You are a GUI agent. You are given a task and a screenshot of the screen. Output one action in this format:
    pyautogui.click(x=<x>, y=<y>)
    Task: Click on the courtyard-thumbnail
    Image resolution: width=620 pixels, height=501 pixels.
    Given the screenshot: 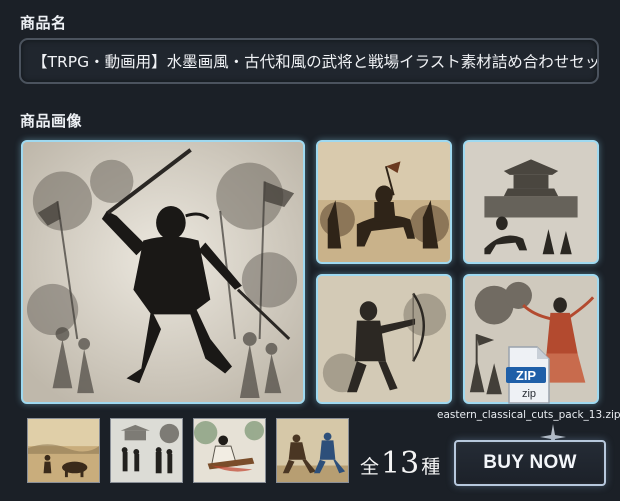 What is the action you would take?
    pyautogui.click(x=146, y=450)
    